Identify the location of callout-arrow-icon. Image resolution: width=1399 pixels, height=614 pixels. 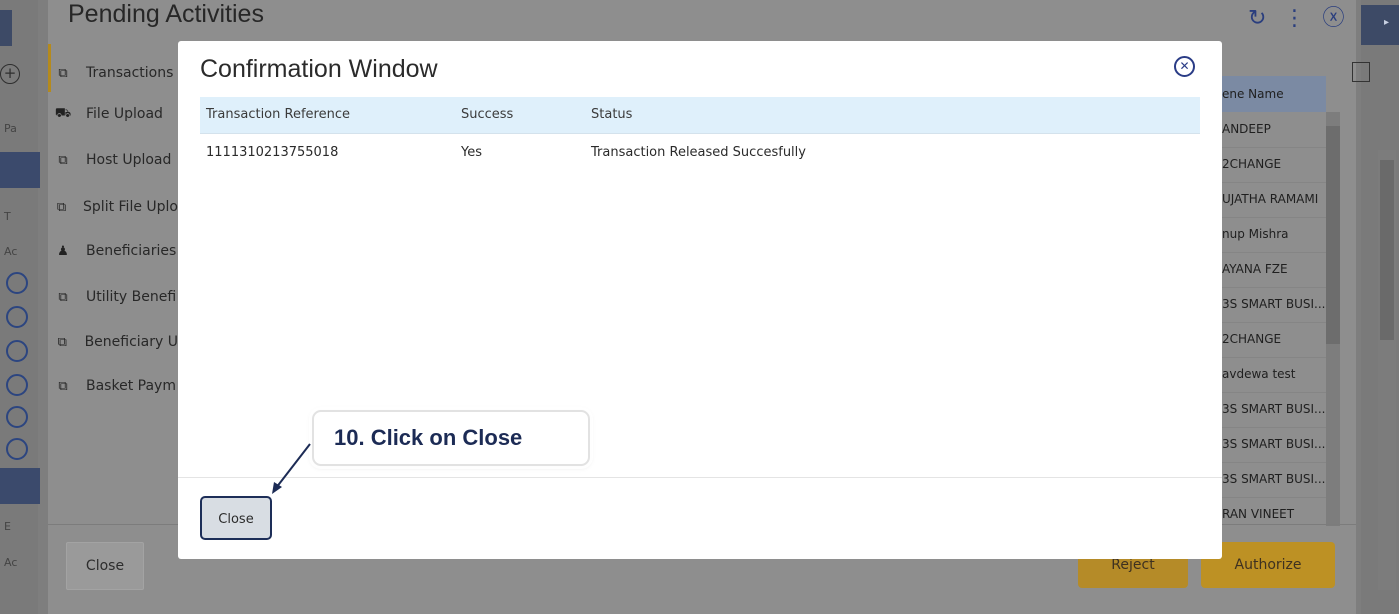
(291, 468).